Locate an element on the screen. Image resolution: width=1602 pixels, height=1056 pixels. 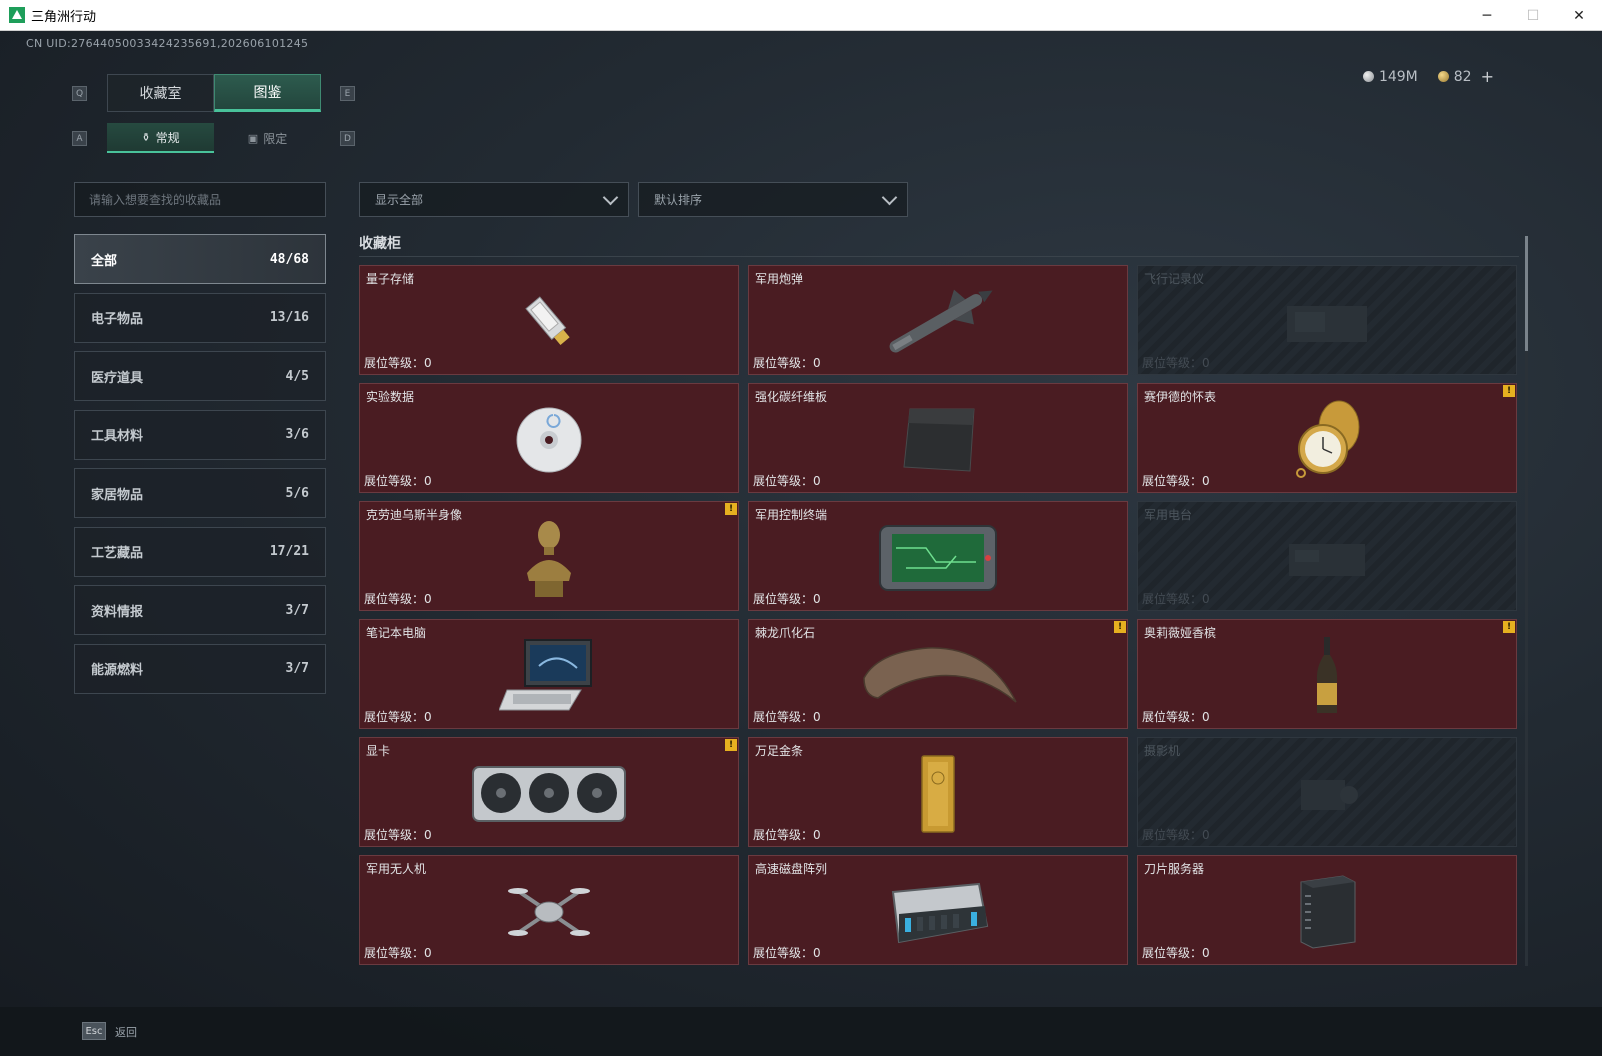
category-label: 工具材料 is located at coordinates (117, 436).